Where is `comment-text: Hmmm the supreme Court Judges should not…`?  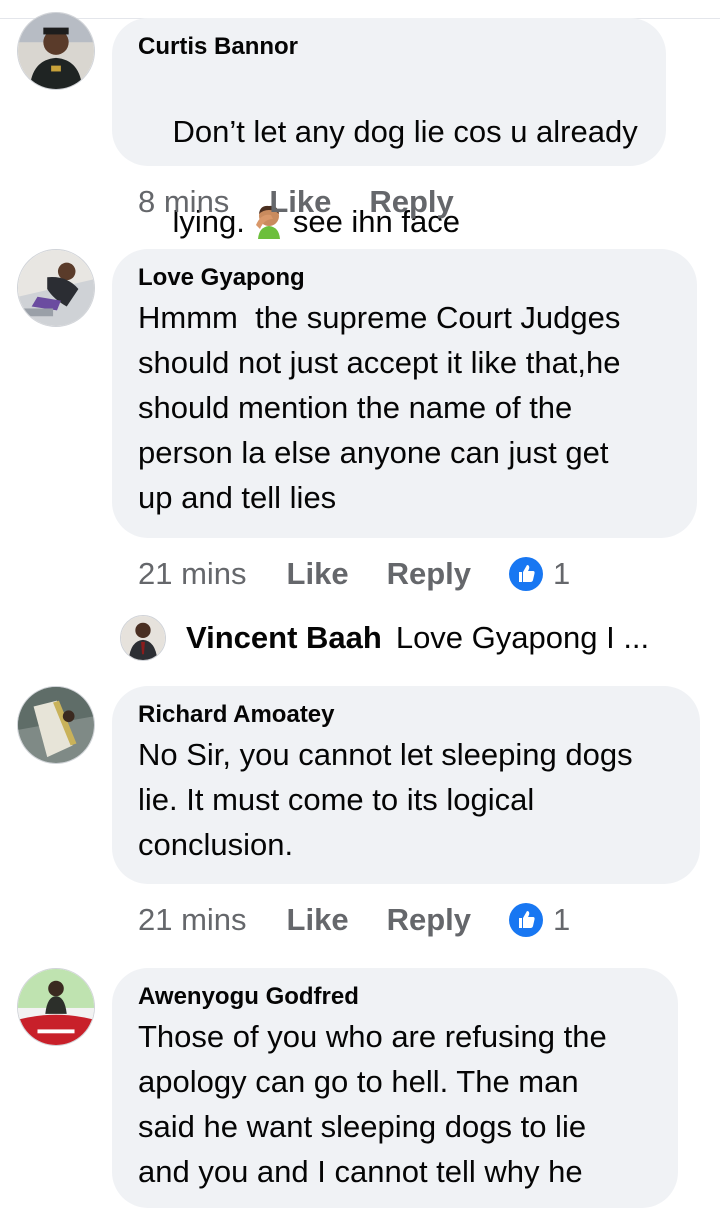
comment-text: Hmmm the supreme Court Judges should not… is located at coordinates (379, 407).